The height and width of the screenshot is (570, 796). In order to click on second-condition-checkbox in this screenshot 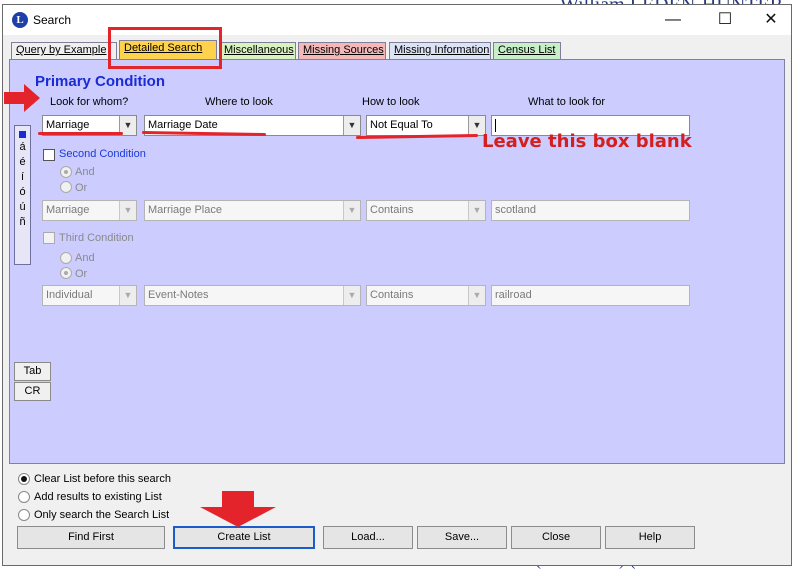, I will do `click(49, 155)`.